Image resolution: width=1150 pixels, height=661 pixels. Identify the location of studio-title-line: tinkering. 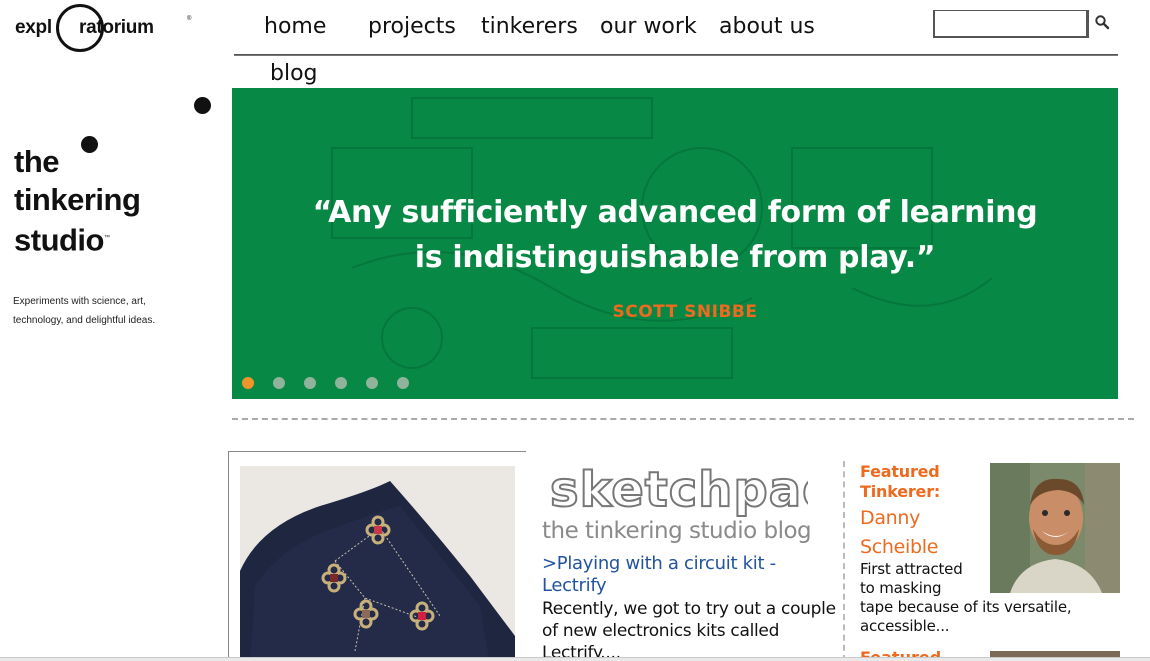
(77, 199).